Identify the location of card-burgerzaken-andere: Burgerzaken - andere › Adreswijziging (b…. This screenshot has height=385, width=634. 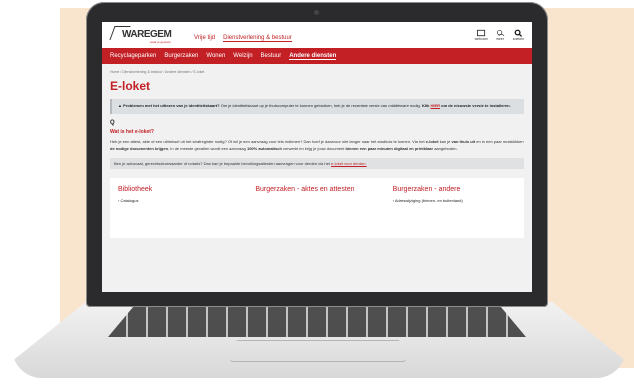
(454, 212).